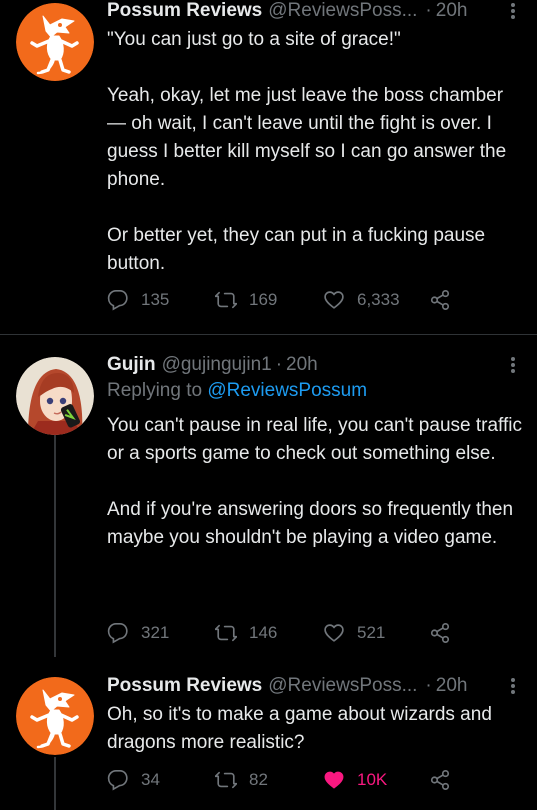 This screenshot has height=810, width=537. Describe the element at coordinates (263, 299) in the screenshot. I see `retweet-count: 169` at that location.